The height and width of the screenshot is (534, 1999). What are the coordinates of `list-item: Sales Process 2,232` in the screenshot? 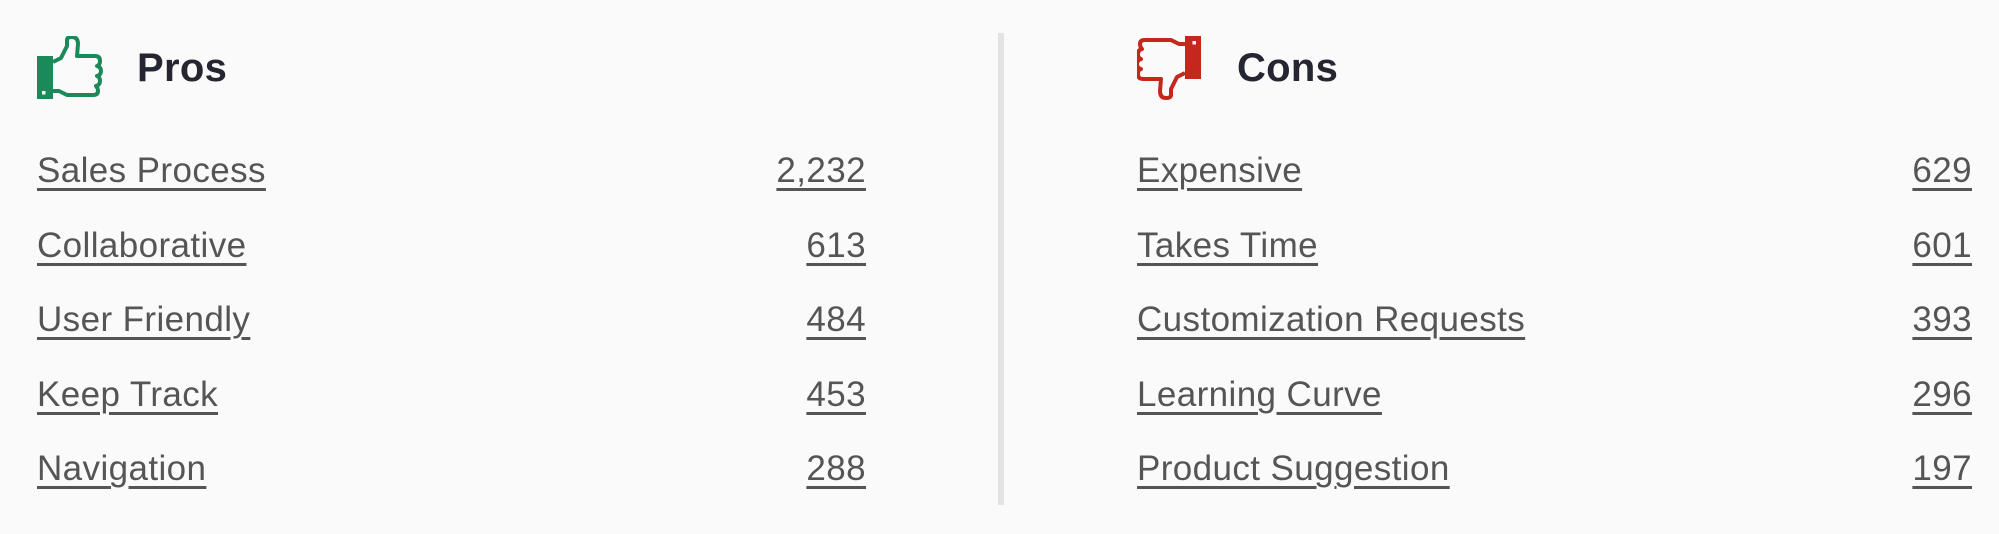 It's located at (451, 183).